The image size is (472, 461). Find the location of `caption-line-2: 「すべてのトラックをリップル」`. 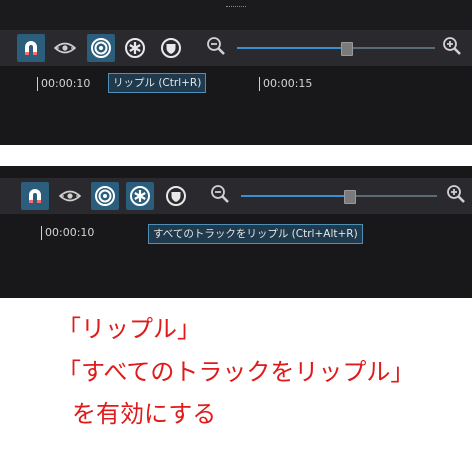

caption-line-2: 「すべてのトラックをリップル」 is located at coordinates (236, 372).